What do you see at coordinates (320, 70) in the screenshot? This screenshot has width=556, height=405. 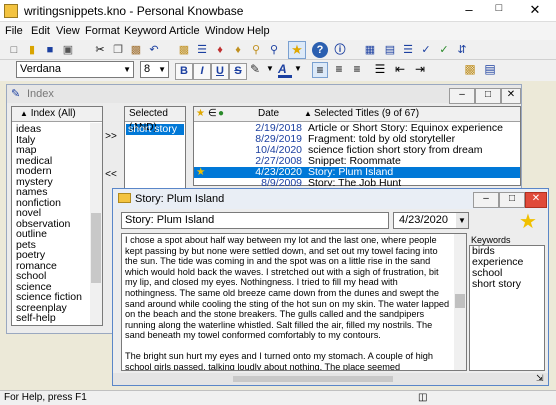 I see `align-left-icon: ≡` at bounding box center [320, 70].